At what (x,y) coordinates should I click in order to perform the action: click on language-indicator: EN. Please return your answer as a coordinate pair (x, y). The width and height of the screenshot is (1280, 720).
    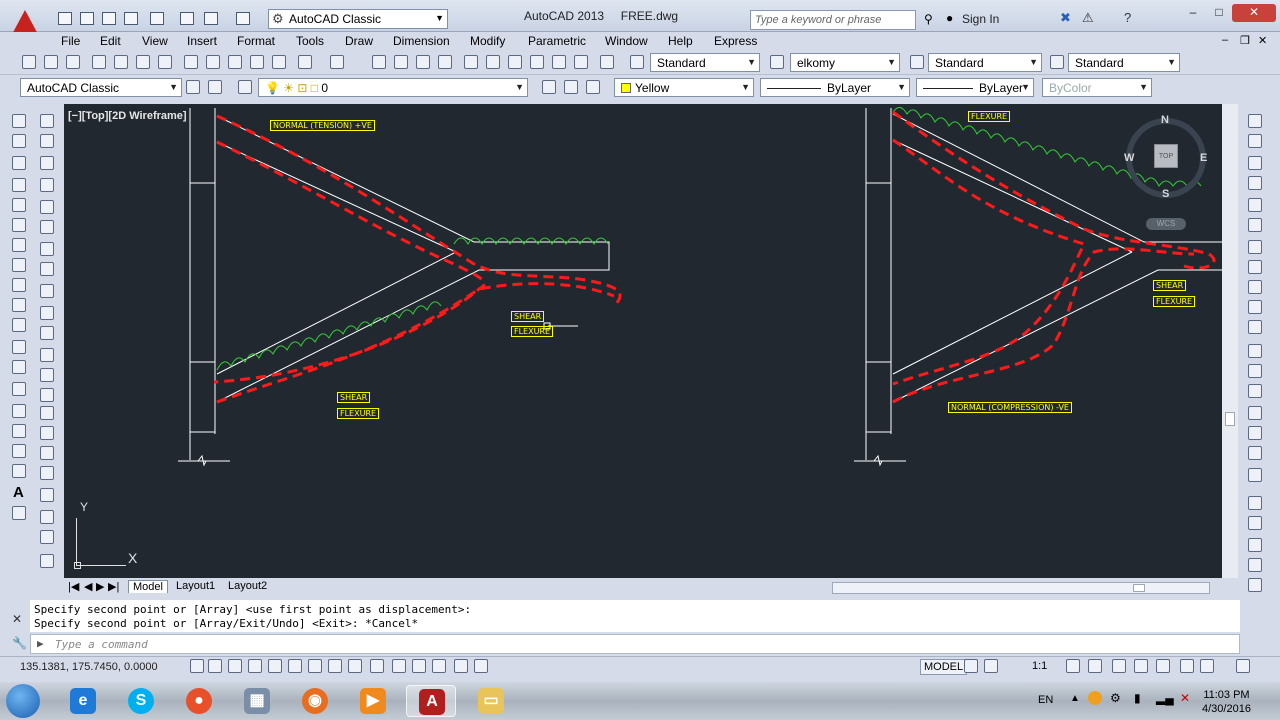
    Looking at the image, I should click on (1045, 700).